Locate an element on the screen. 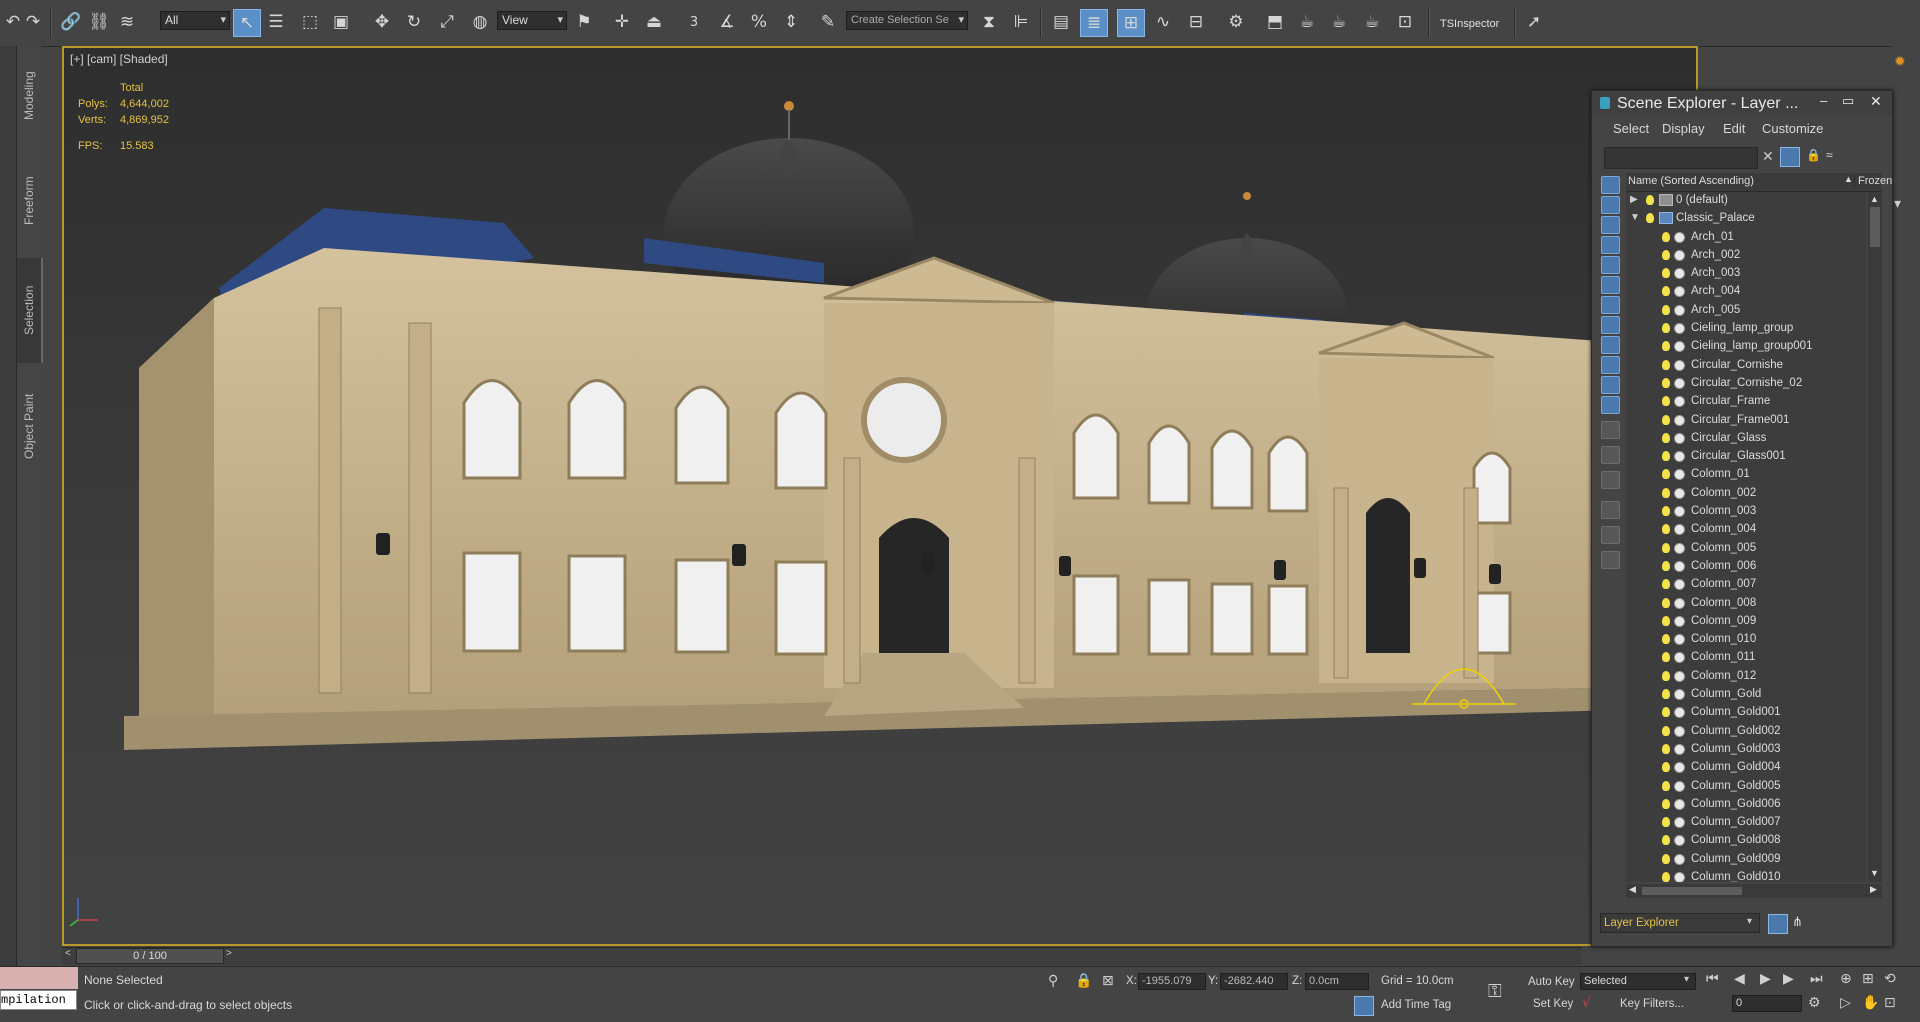 The width and height of the screenshot is (1920, 1022). viewport-label: [+] [cam] [Shaded] is located at coordinates (119, 59).